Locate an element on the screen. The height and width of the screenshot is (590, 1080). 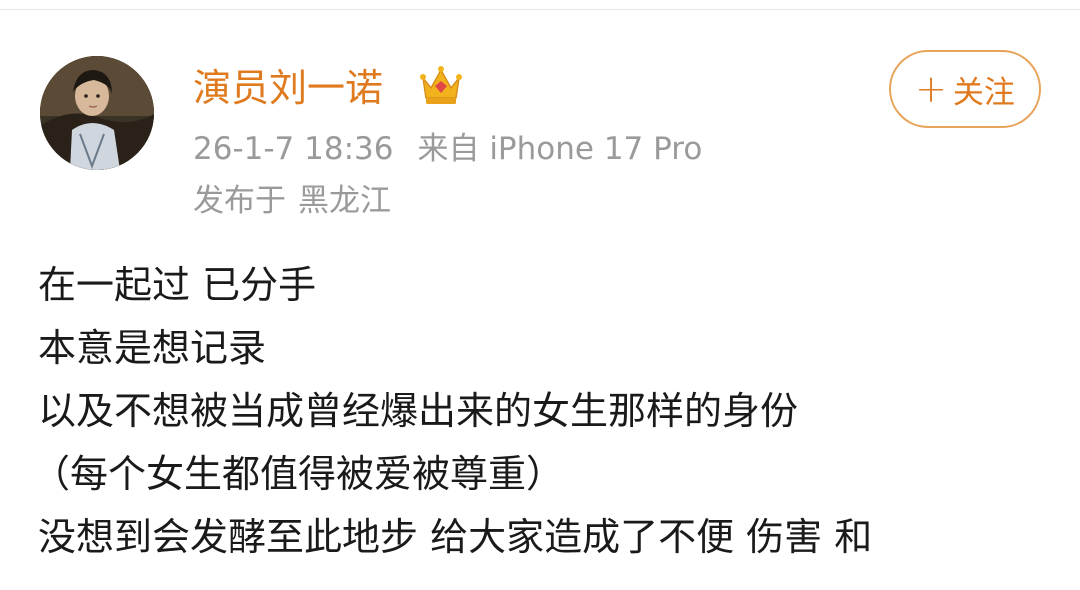
post-location: 发布于 黑龙江 is located at coordinates (292, 201).